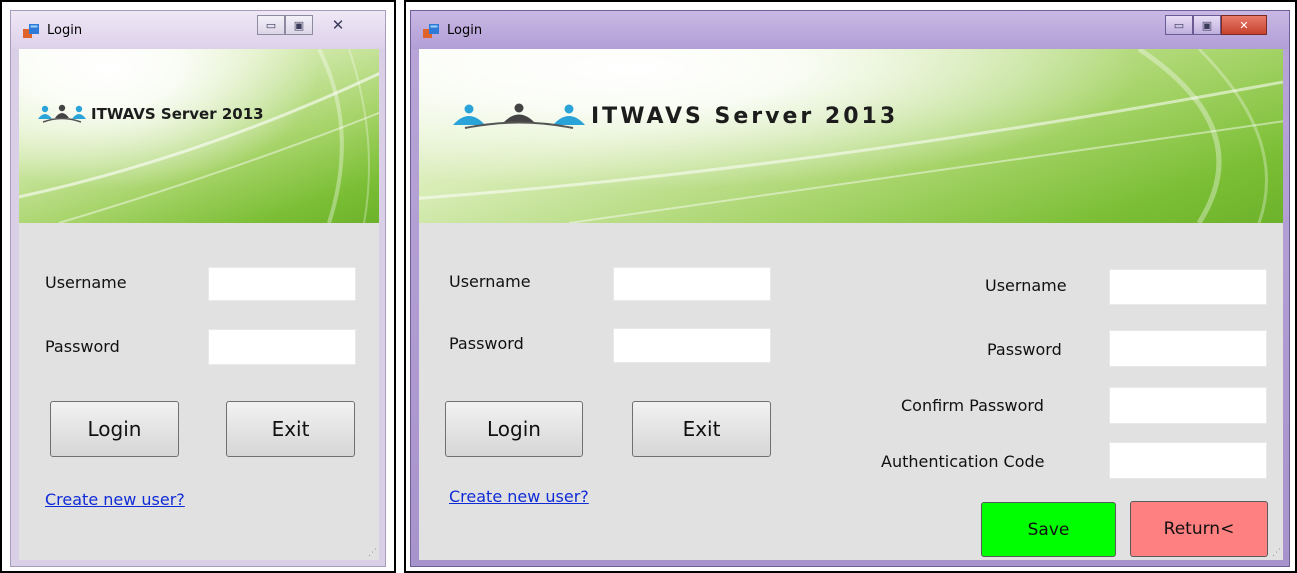  I want to click on authentication-code-input, so click(1188, 460).